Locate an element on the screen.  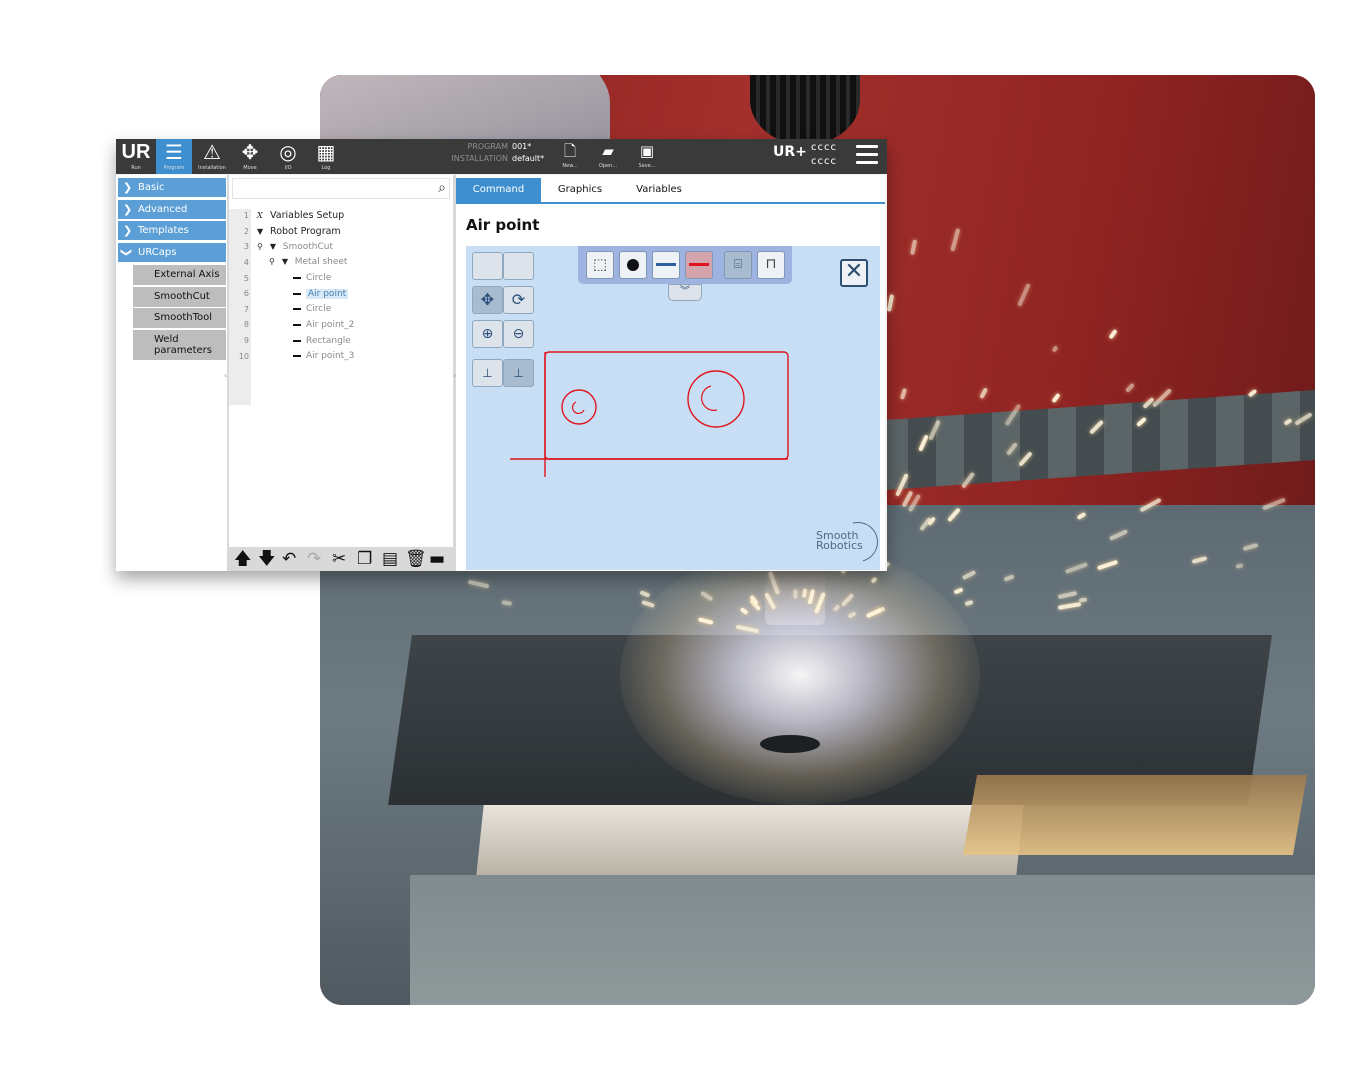
cut-hole is located at coordinates (790, 744).